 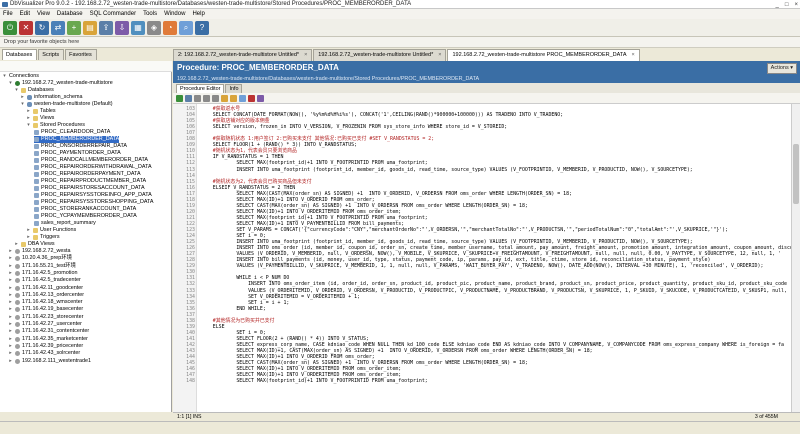 I want to click on menu-window: Window, so click(x=174, y=14).